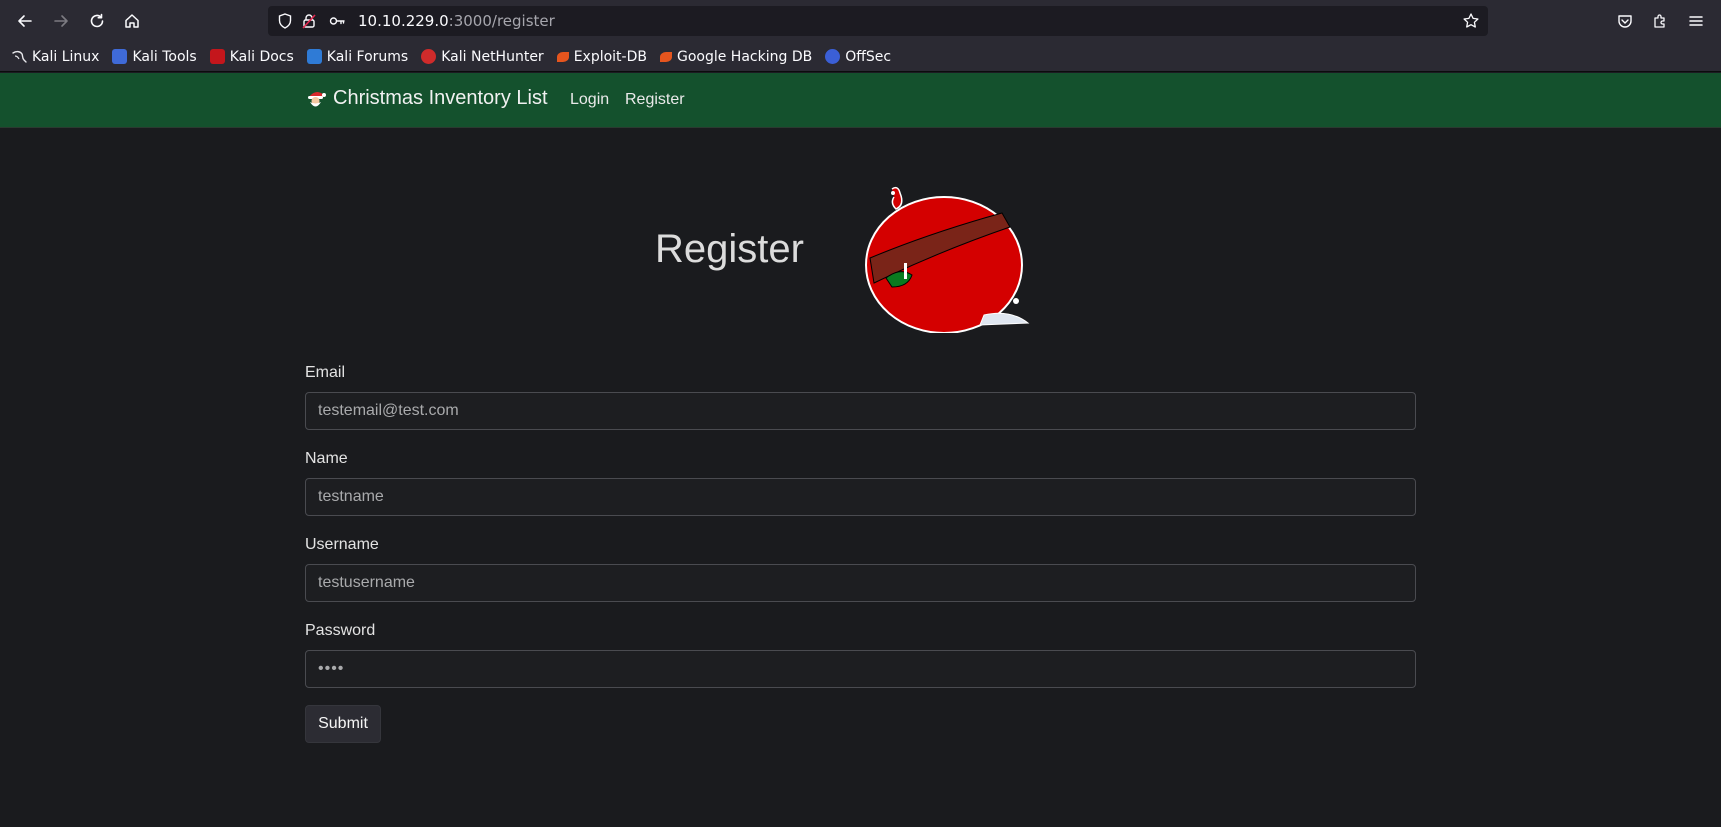 Image resolution: width=1721 pixels, height=827 pixels. Describe the element at coordinates (655, 100) in the screenshot. I see `nav-register-link: Register` at that location.